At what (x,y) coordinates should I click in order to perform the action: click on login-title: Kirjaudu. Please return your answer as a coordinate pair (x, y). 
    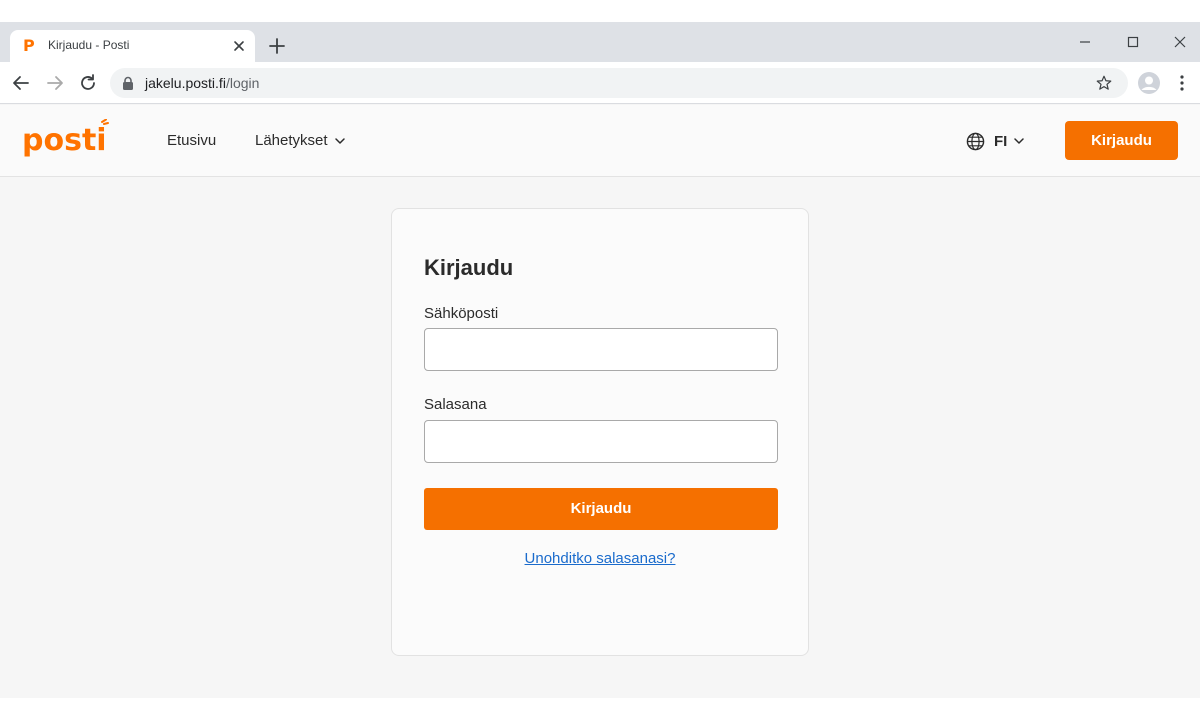
    Looking at the image, I should click on (469, 267).